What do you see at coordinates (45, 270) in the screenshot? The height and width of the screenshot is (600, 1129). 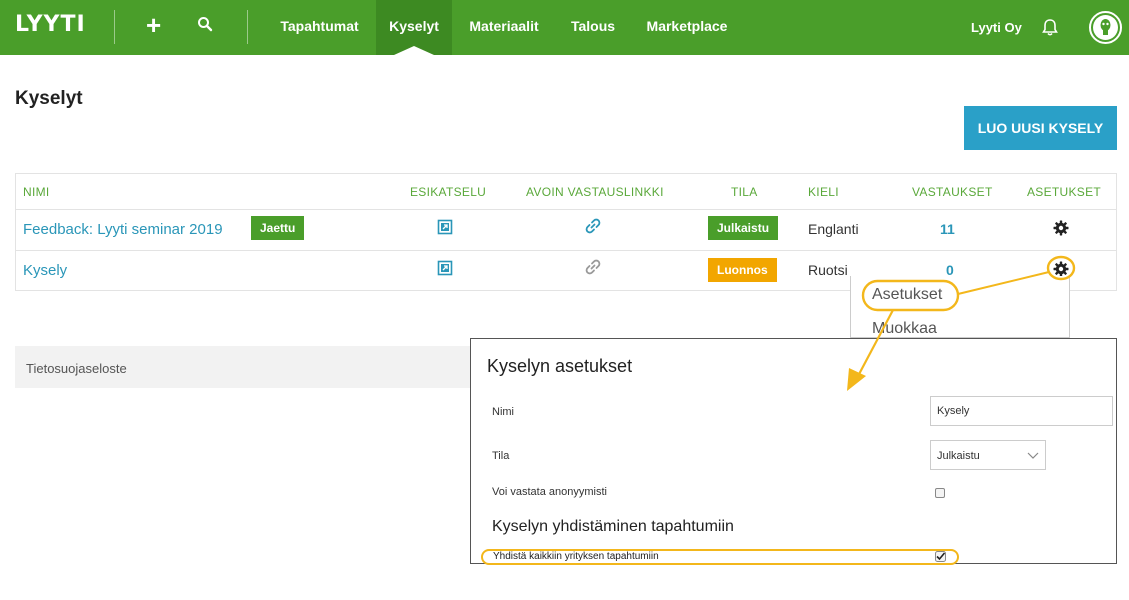 I see `survey-name-link: Kysely` at bounding box center [45, 270].